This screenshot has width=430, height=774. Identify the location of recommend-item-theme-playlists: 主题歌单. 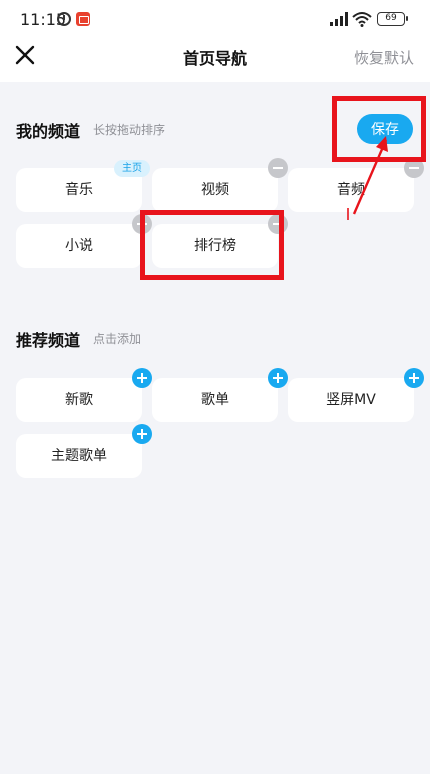
(84, 451).